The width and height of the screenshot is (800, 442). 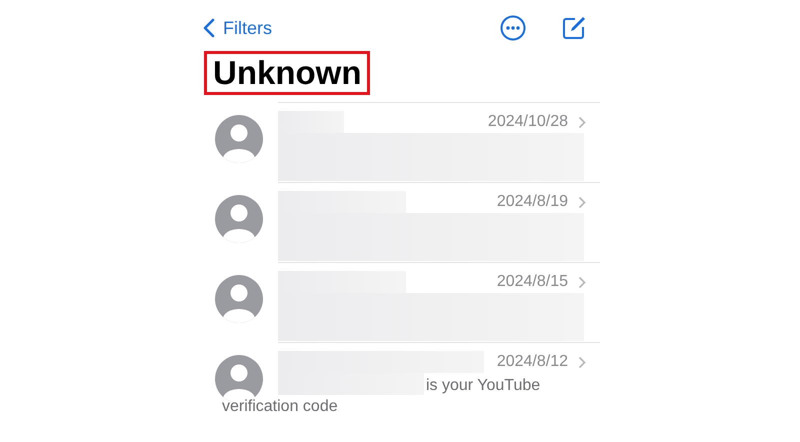 I want to click on page-title: Unknown, so click(x=287, y=73).